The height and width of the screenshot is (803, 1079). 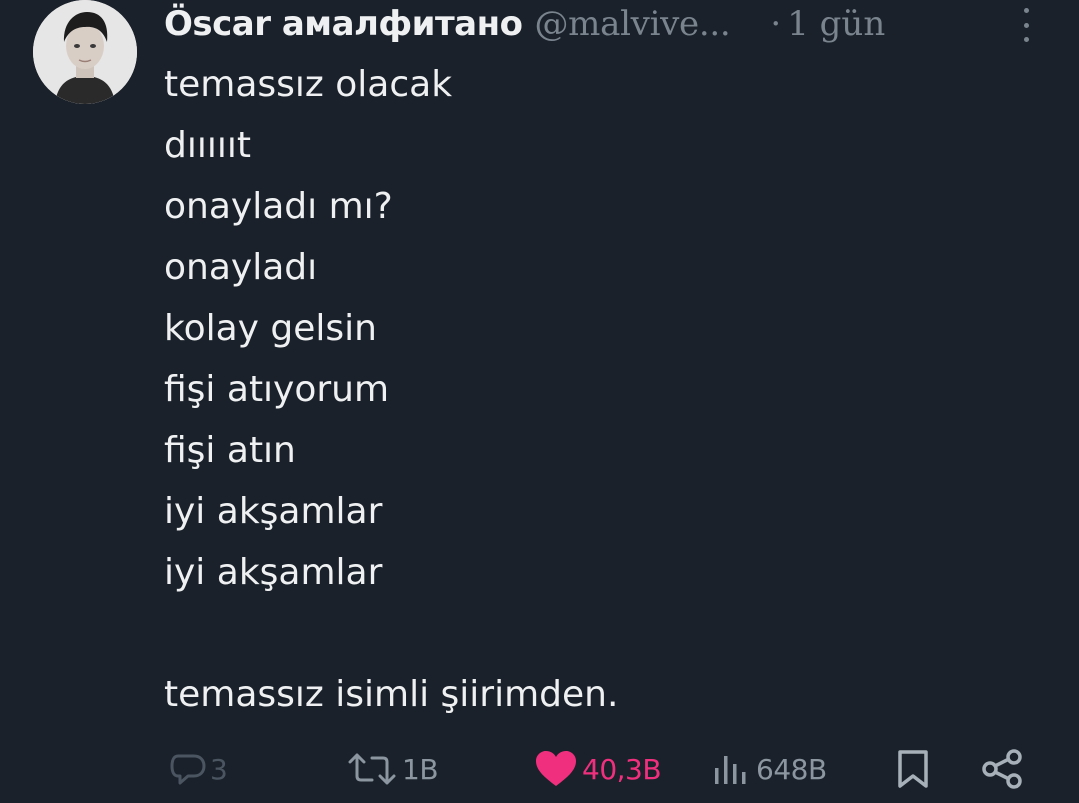 I want to click on reply-count: 3, so click(x=219, y=769).